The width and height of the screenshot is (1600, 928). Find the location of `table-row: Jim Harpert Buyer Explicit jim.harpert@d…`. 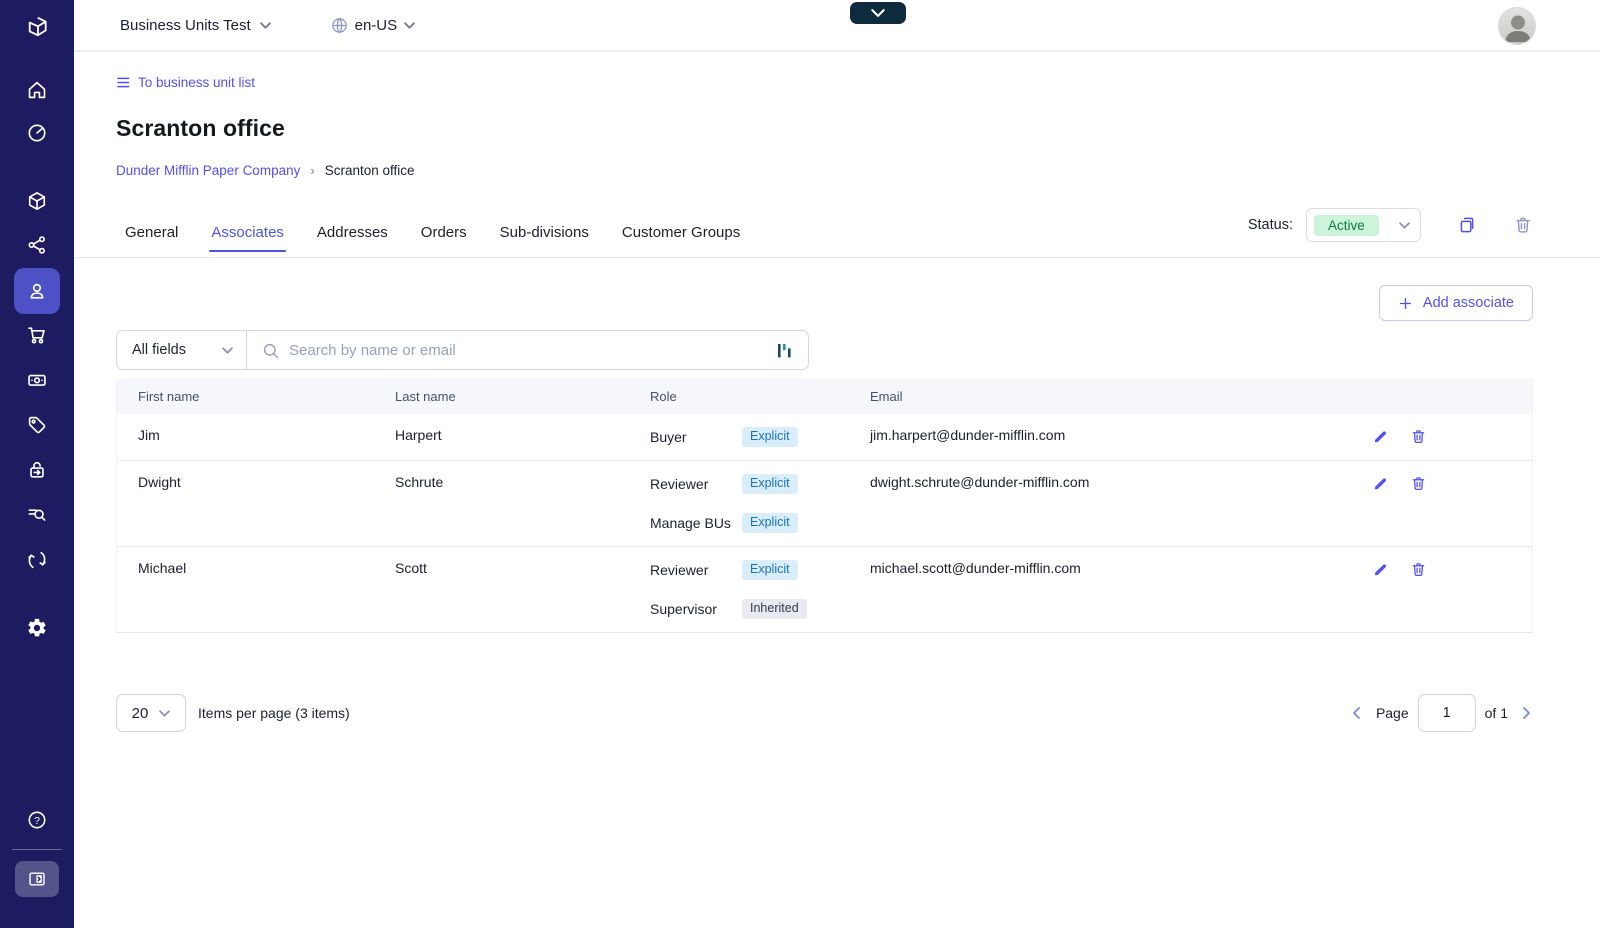

table-row: Jim Harpert Buyer Explicit jim.harpert@d… is located at coordinates (824, 437).